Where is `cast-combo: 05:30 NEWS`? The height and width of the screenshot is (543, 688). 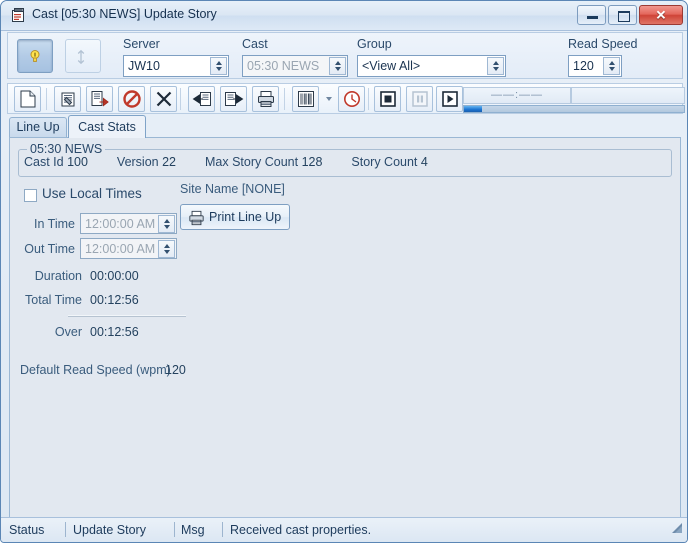
cast-combo: 05:30 NEWS is located at coordinates (295, 66).